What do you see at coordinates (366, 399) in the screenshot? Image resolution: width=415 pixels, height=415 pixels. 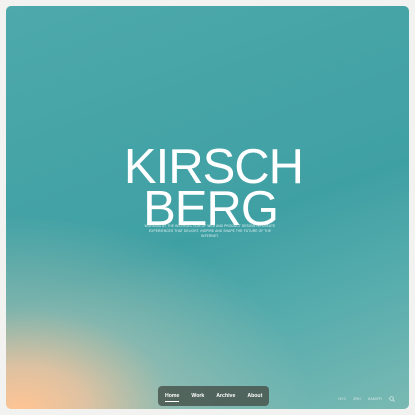 I see `footer-right: NYC ZRH HAM/FR` at bounding box center [366, 399].